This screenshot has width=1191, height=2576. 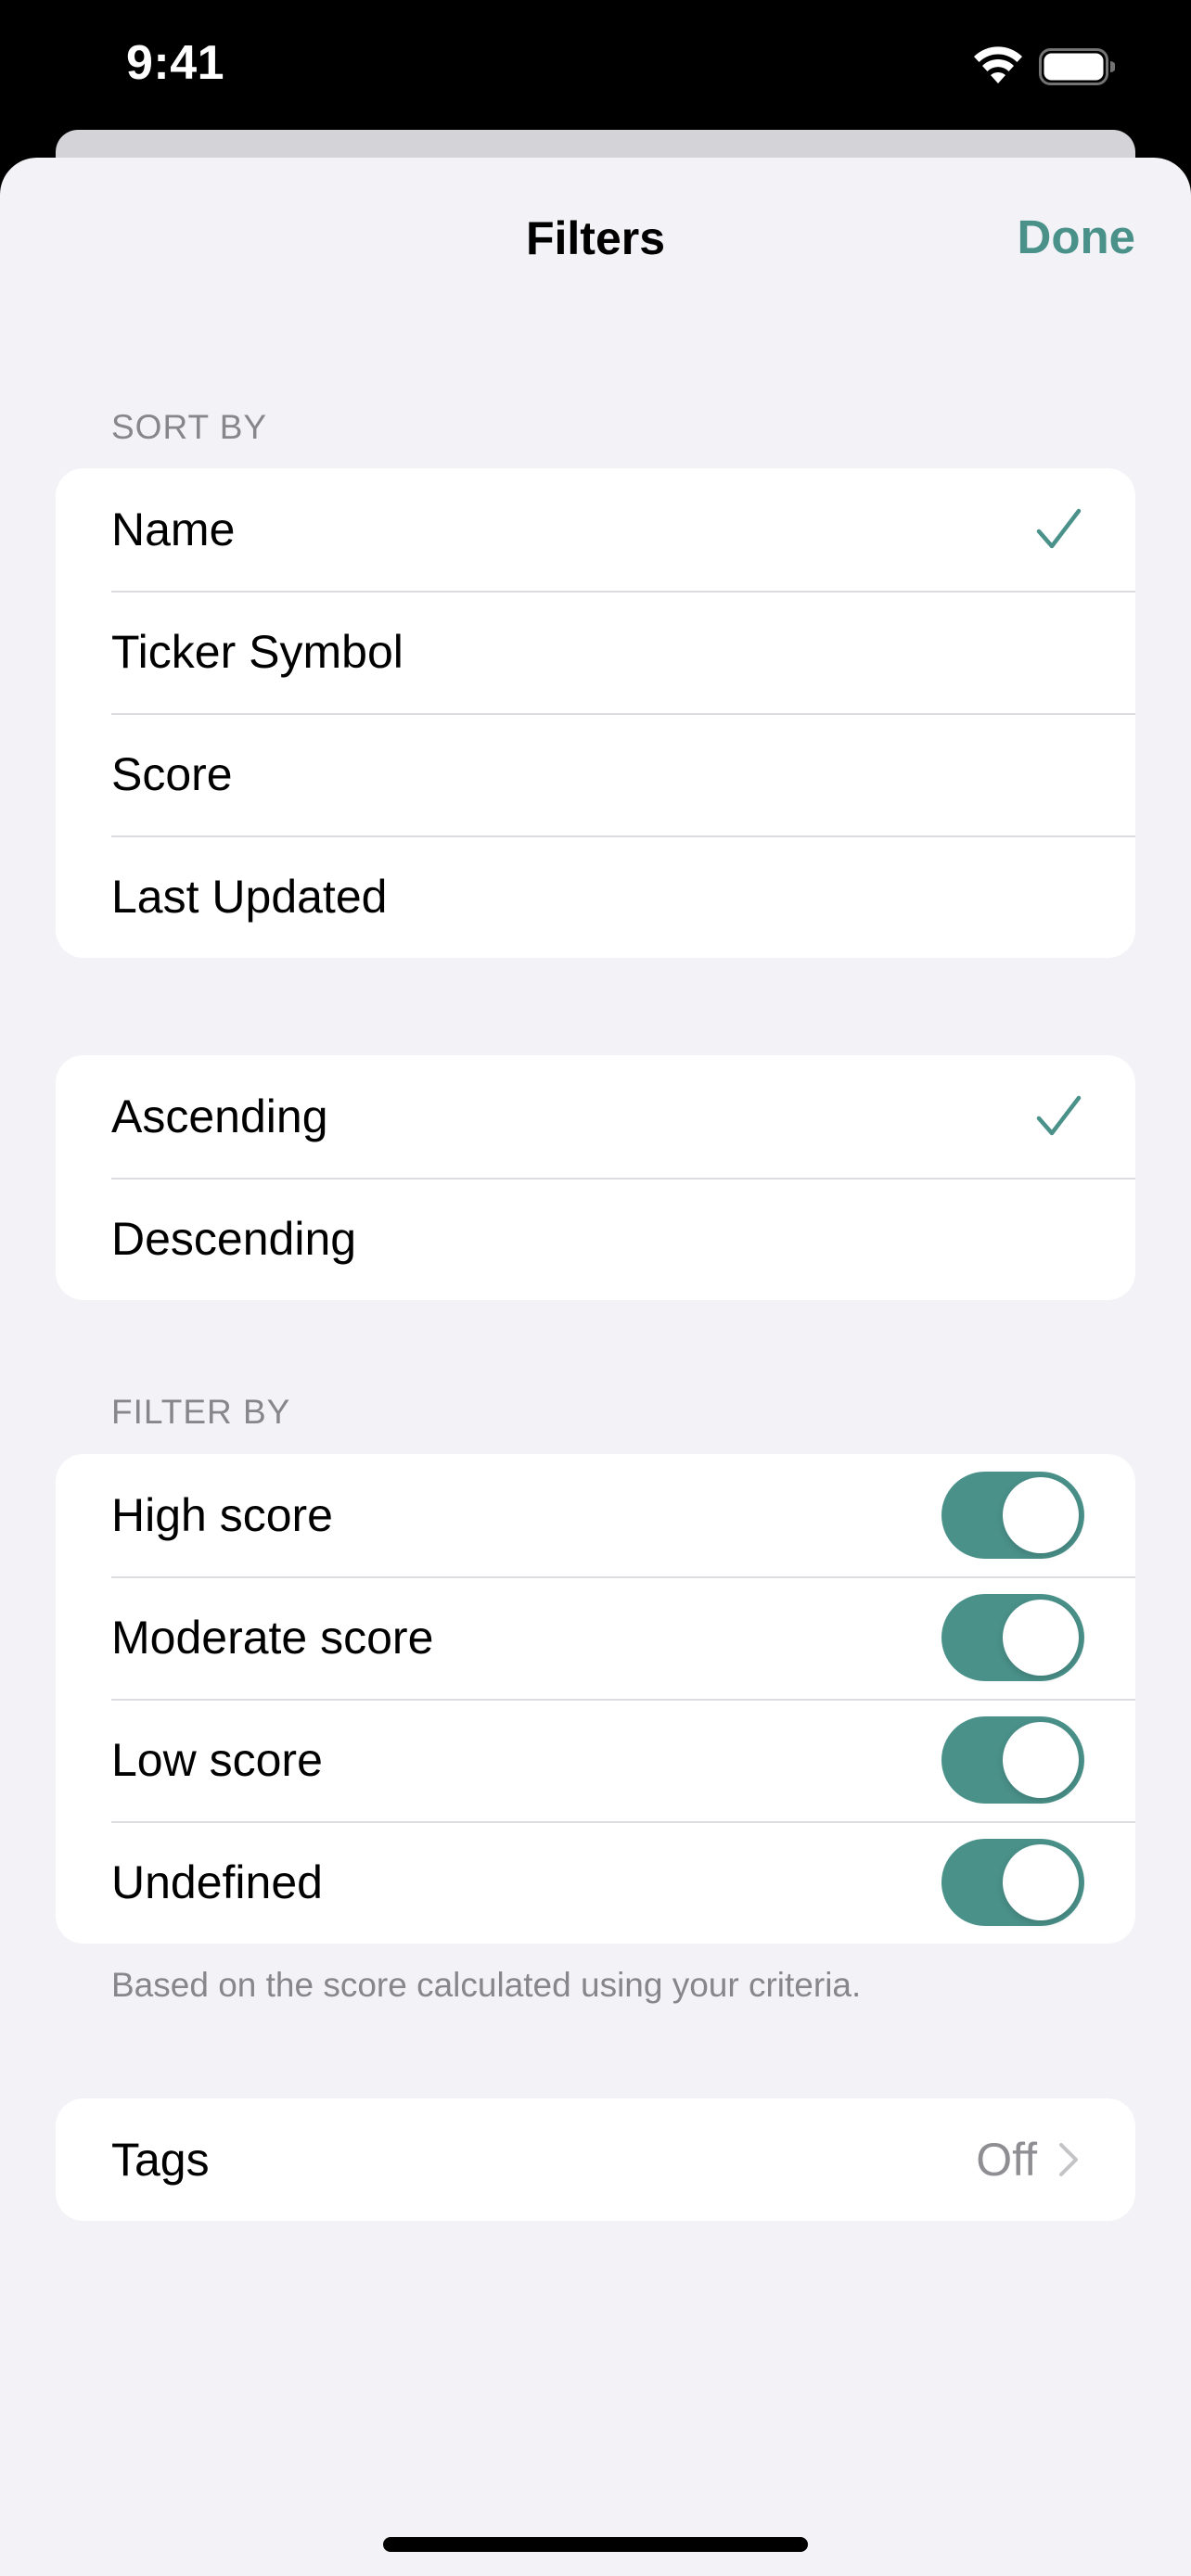 I want to click on order-option-ascending: Ascending, so click(x=595, y=1116).